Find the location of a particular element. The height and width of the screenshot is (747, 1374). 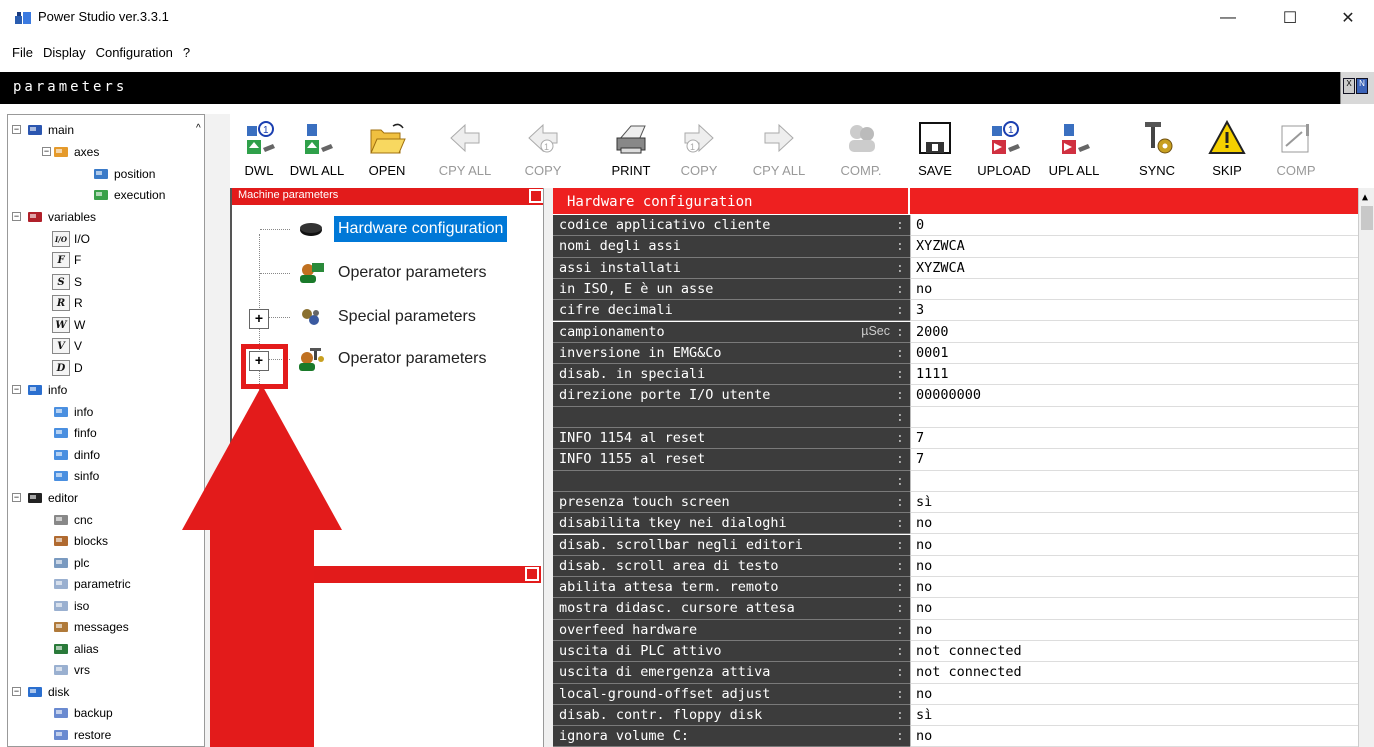

table-row: inversione in EMG&Co:0001 is located at coordinates (955, 353).